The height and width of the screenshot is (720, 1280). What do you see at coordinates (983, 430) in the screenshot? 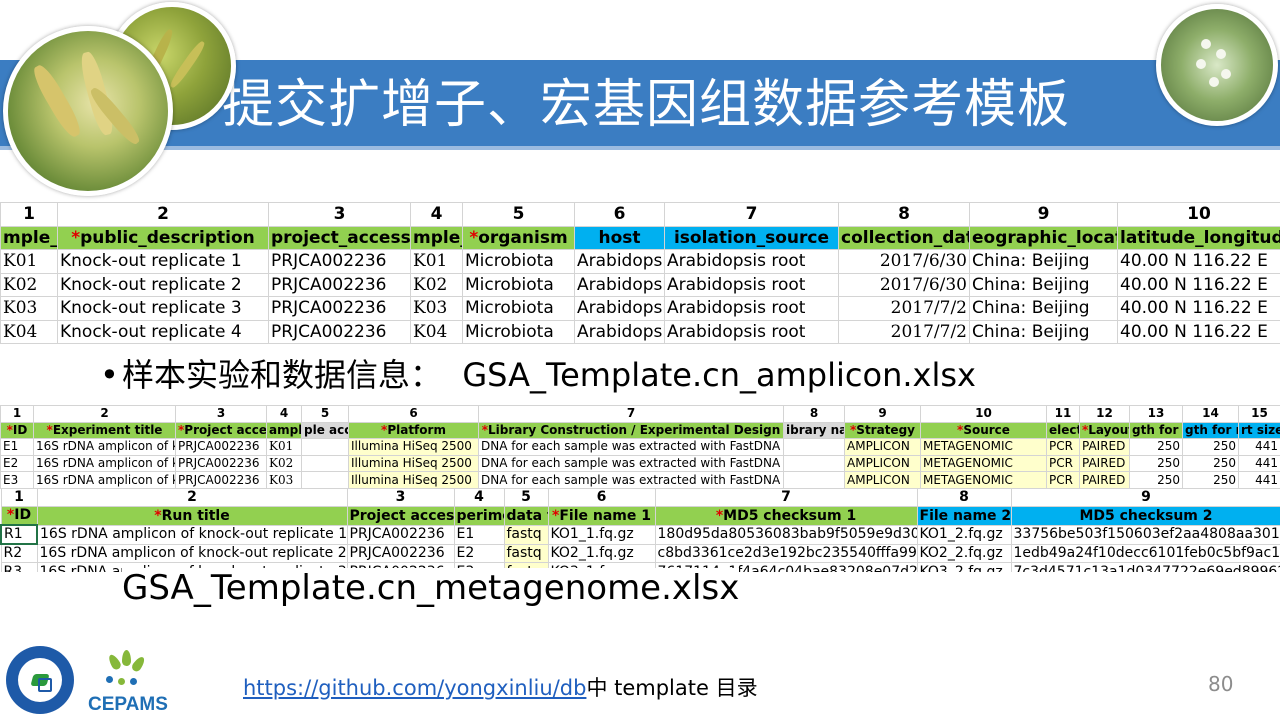
I see `header-cell: *Source` at bounding box center [983, 430].